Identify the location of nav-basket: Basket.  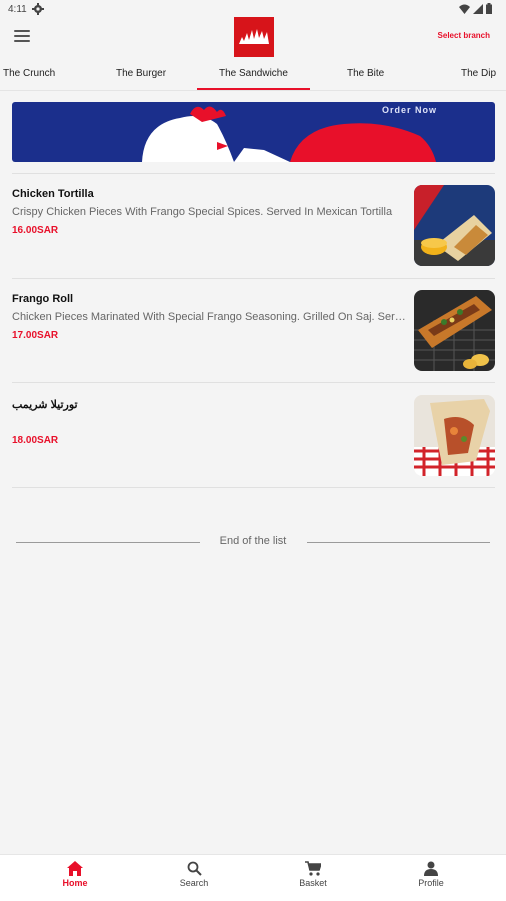
(313, 874).